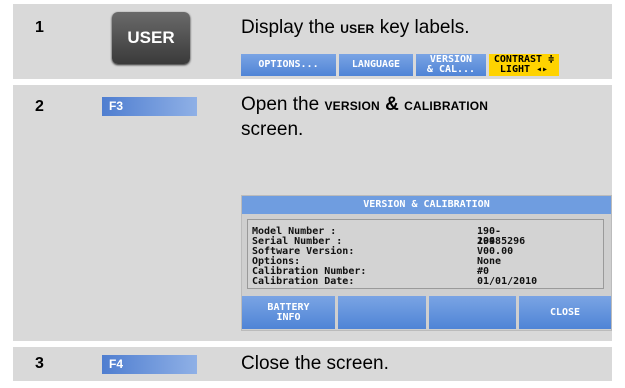 The image size is (625, 388). I want to click on f3-key-button: F3, so click(149, 106).